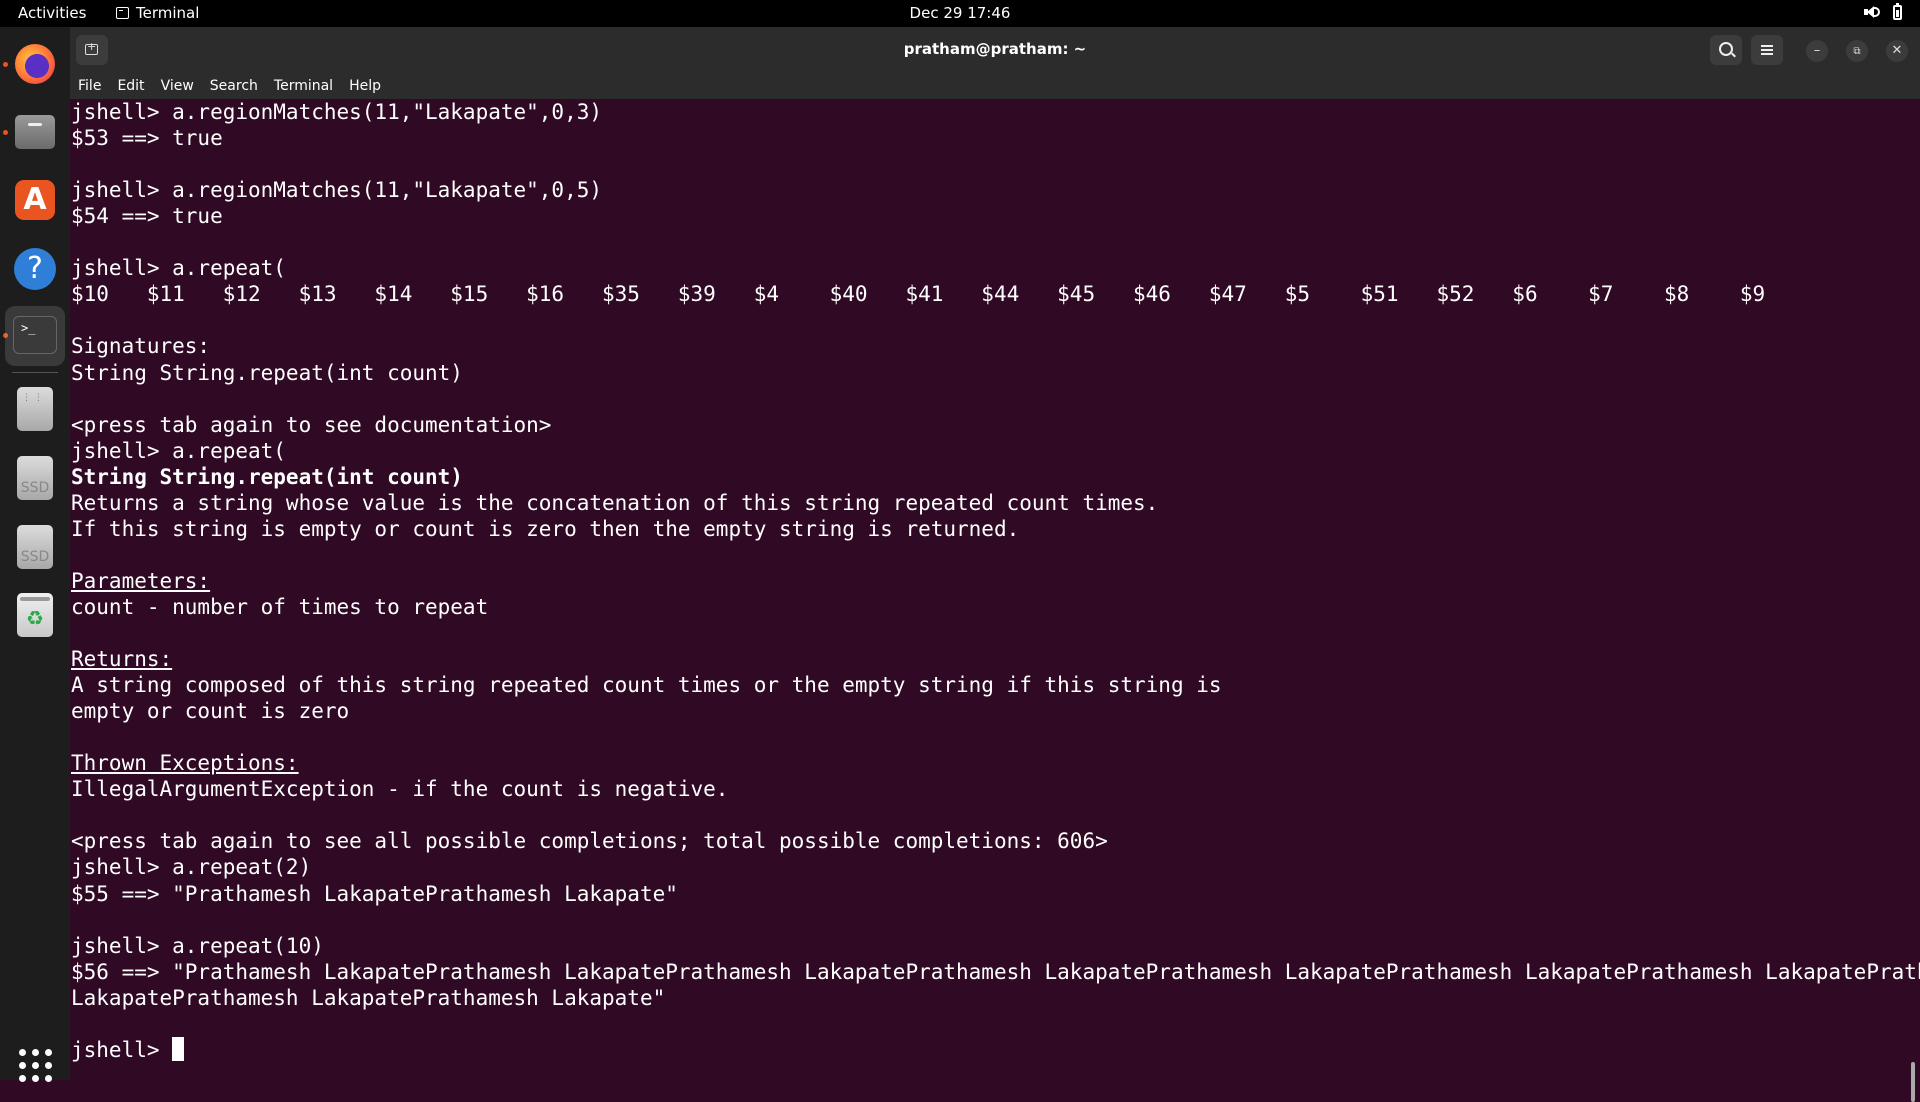  What do you see at coordinates (234, 86) in the screenshot?
I see `menu-search: Search` at bounding box center [234, 86].